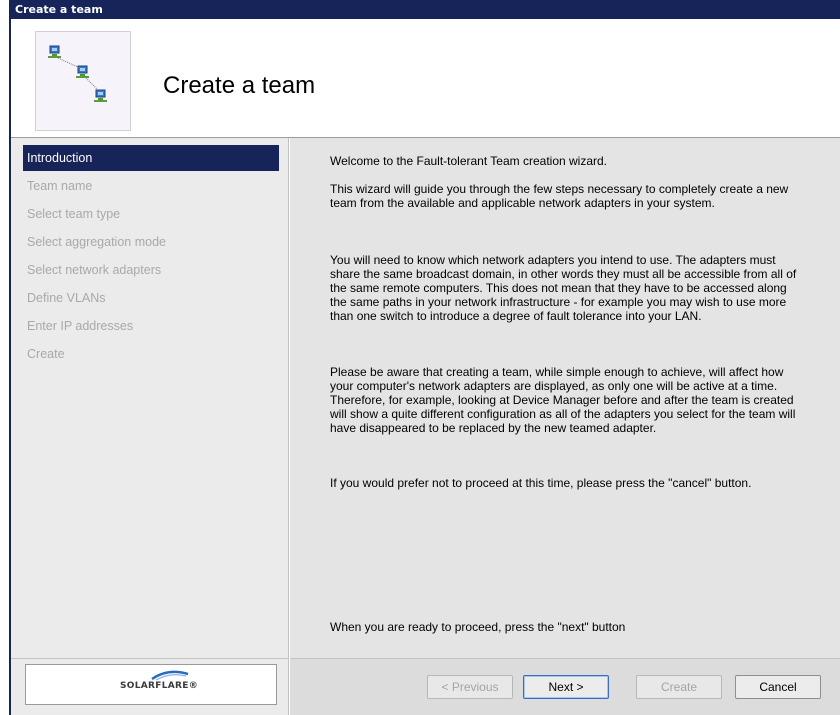 The image size is (840, 715). I want to click on next-button: Next >, so click(566, 687).